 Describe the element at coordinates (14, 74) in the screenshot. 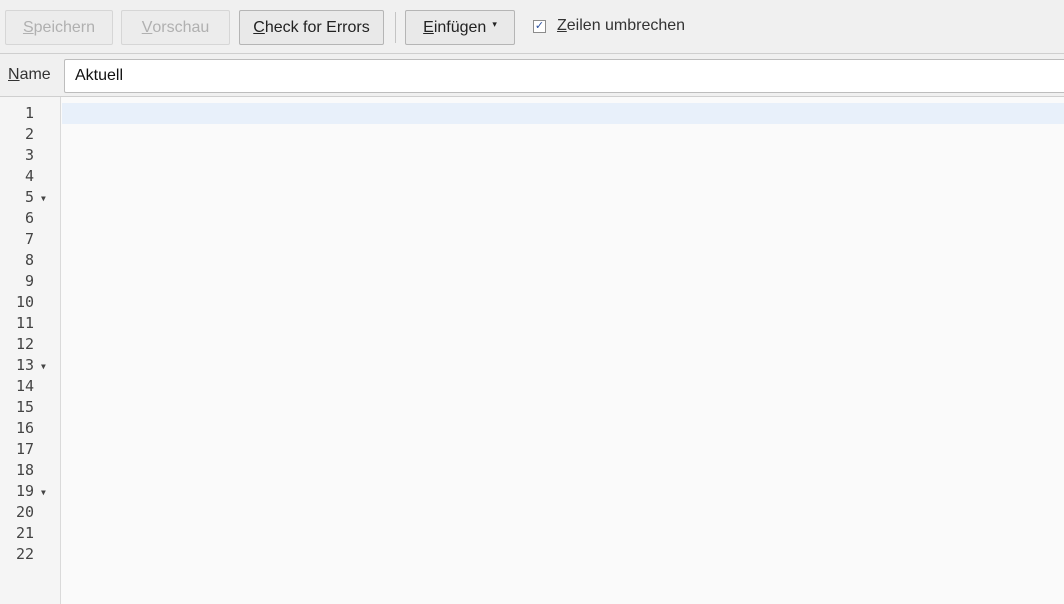

I see `name-accesskey: N` at that location.